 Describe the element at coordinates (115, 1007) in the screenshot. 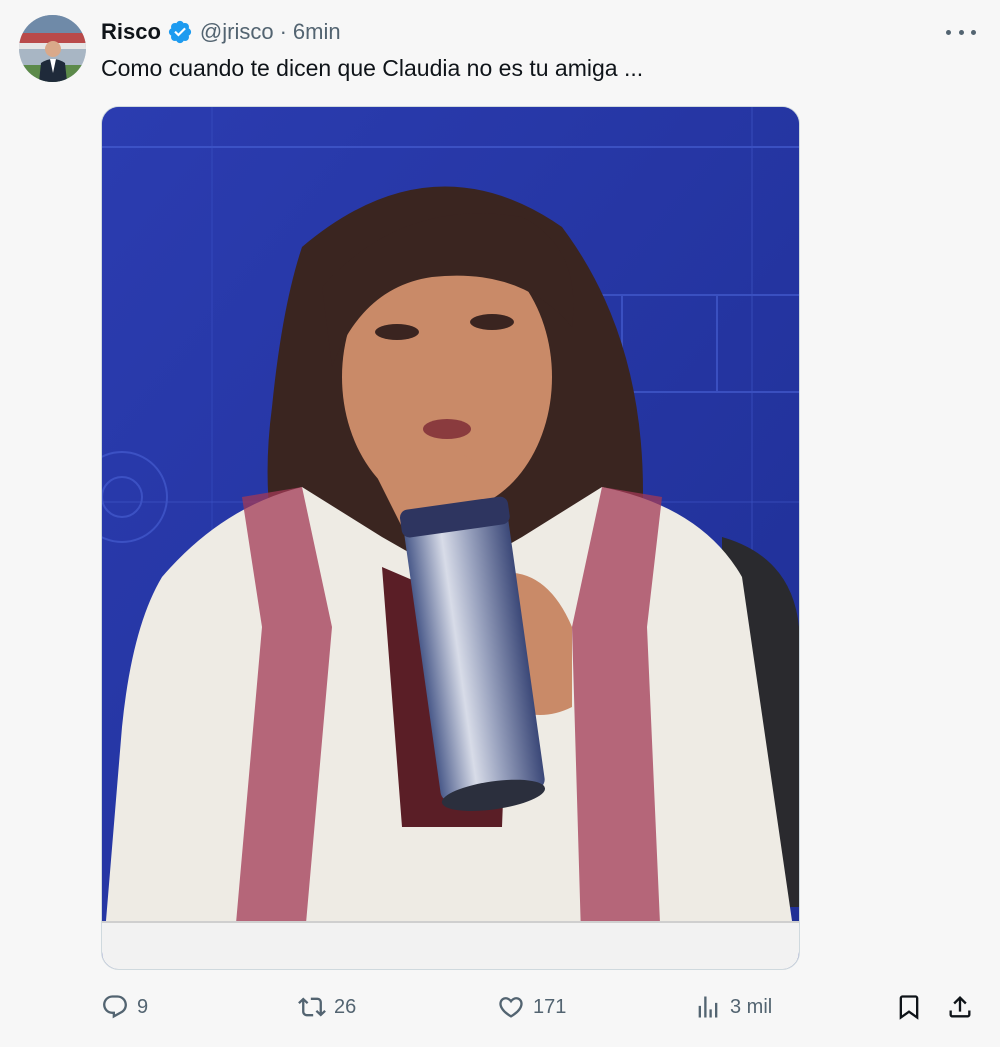

I see `reply-icon` at that location.